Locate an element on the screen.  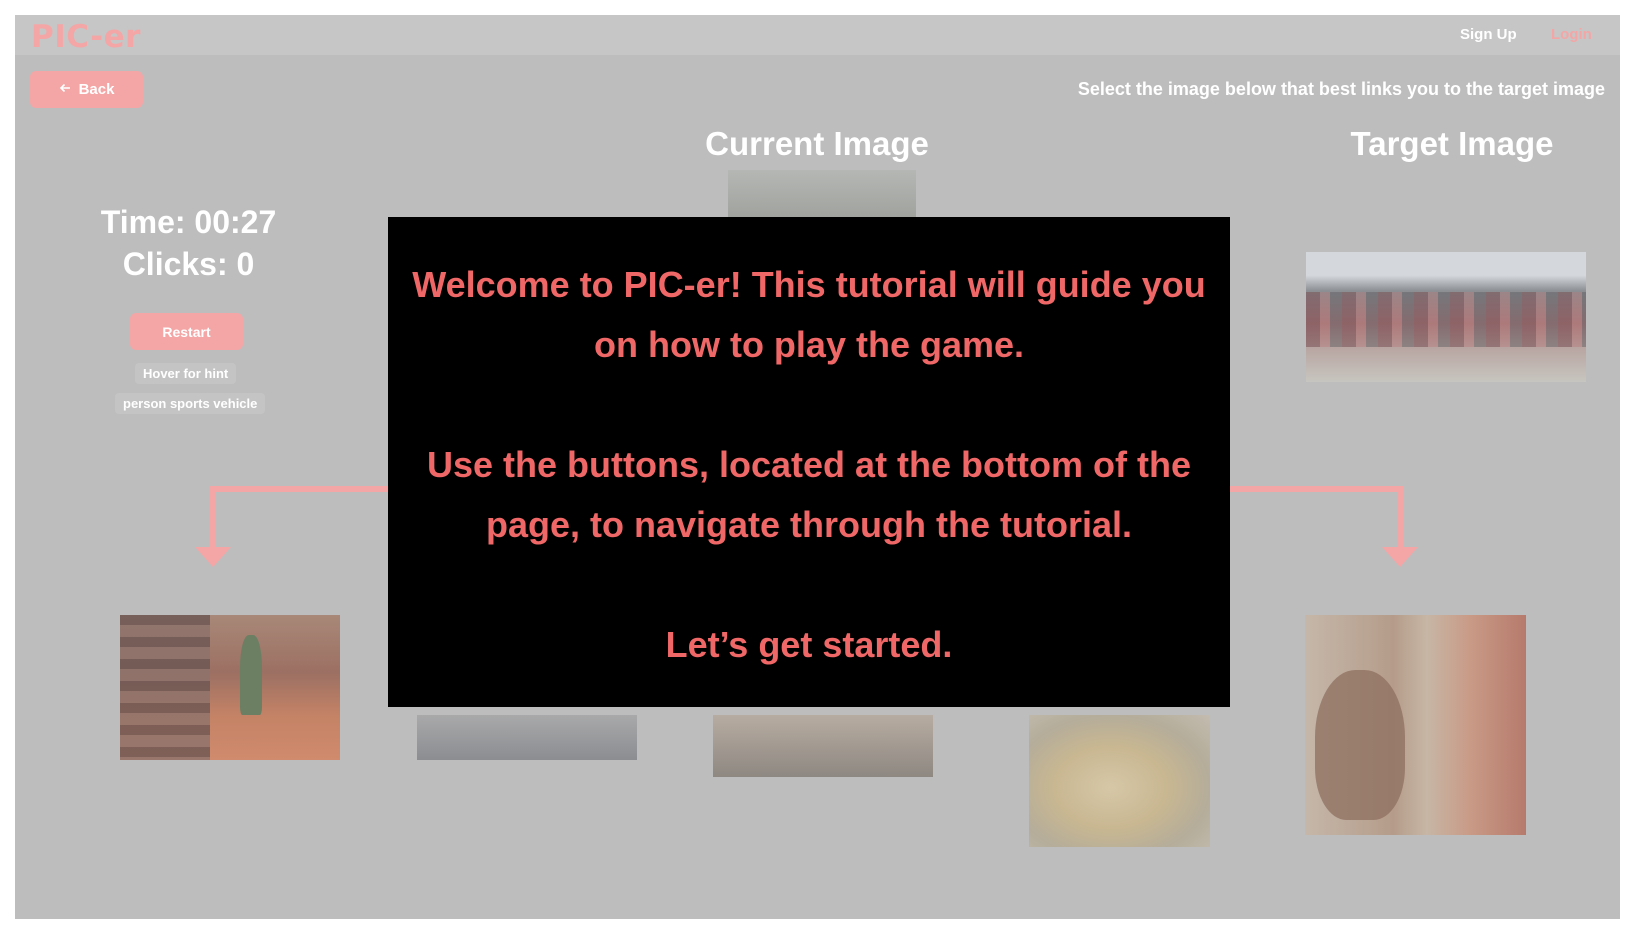
arrow-left-head is located at coordinates (213, 557).